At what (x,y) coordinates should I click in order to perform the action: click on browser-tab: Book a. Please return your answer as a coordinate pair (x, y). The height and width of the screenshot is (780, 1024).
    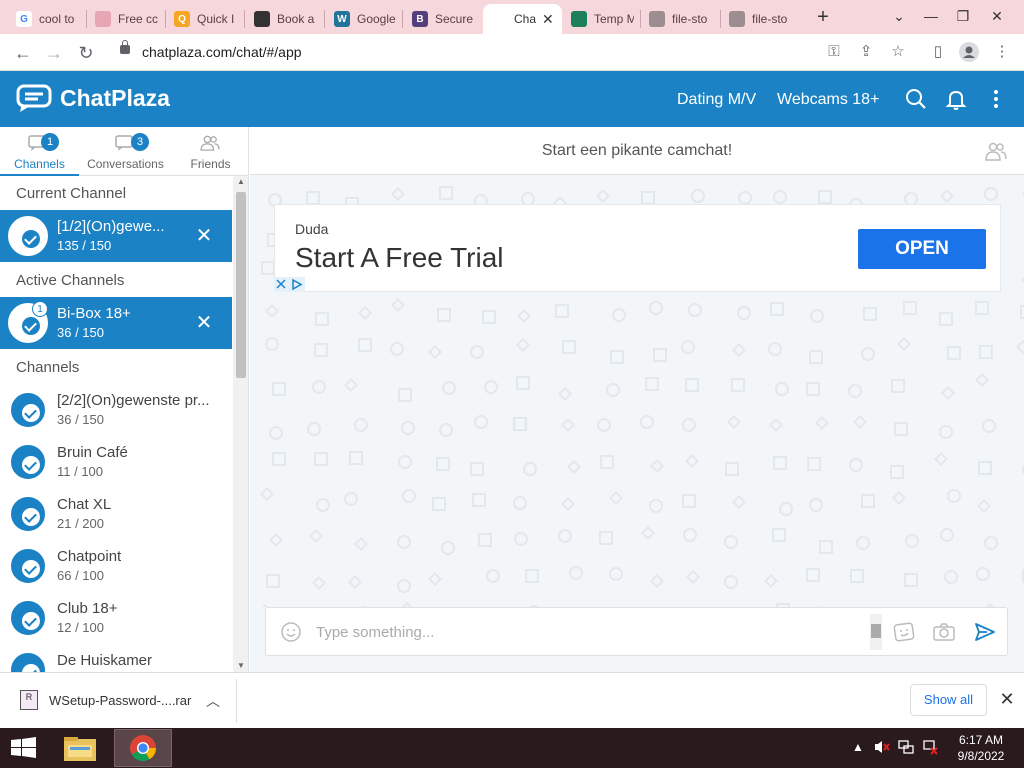
    Looking at the image, I should click on (285, 19).